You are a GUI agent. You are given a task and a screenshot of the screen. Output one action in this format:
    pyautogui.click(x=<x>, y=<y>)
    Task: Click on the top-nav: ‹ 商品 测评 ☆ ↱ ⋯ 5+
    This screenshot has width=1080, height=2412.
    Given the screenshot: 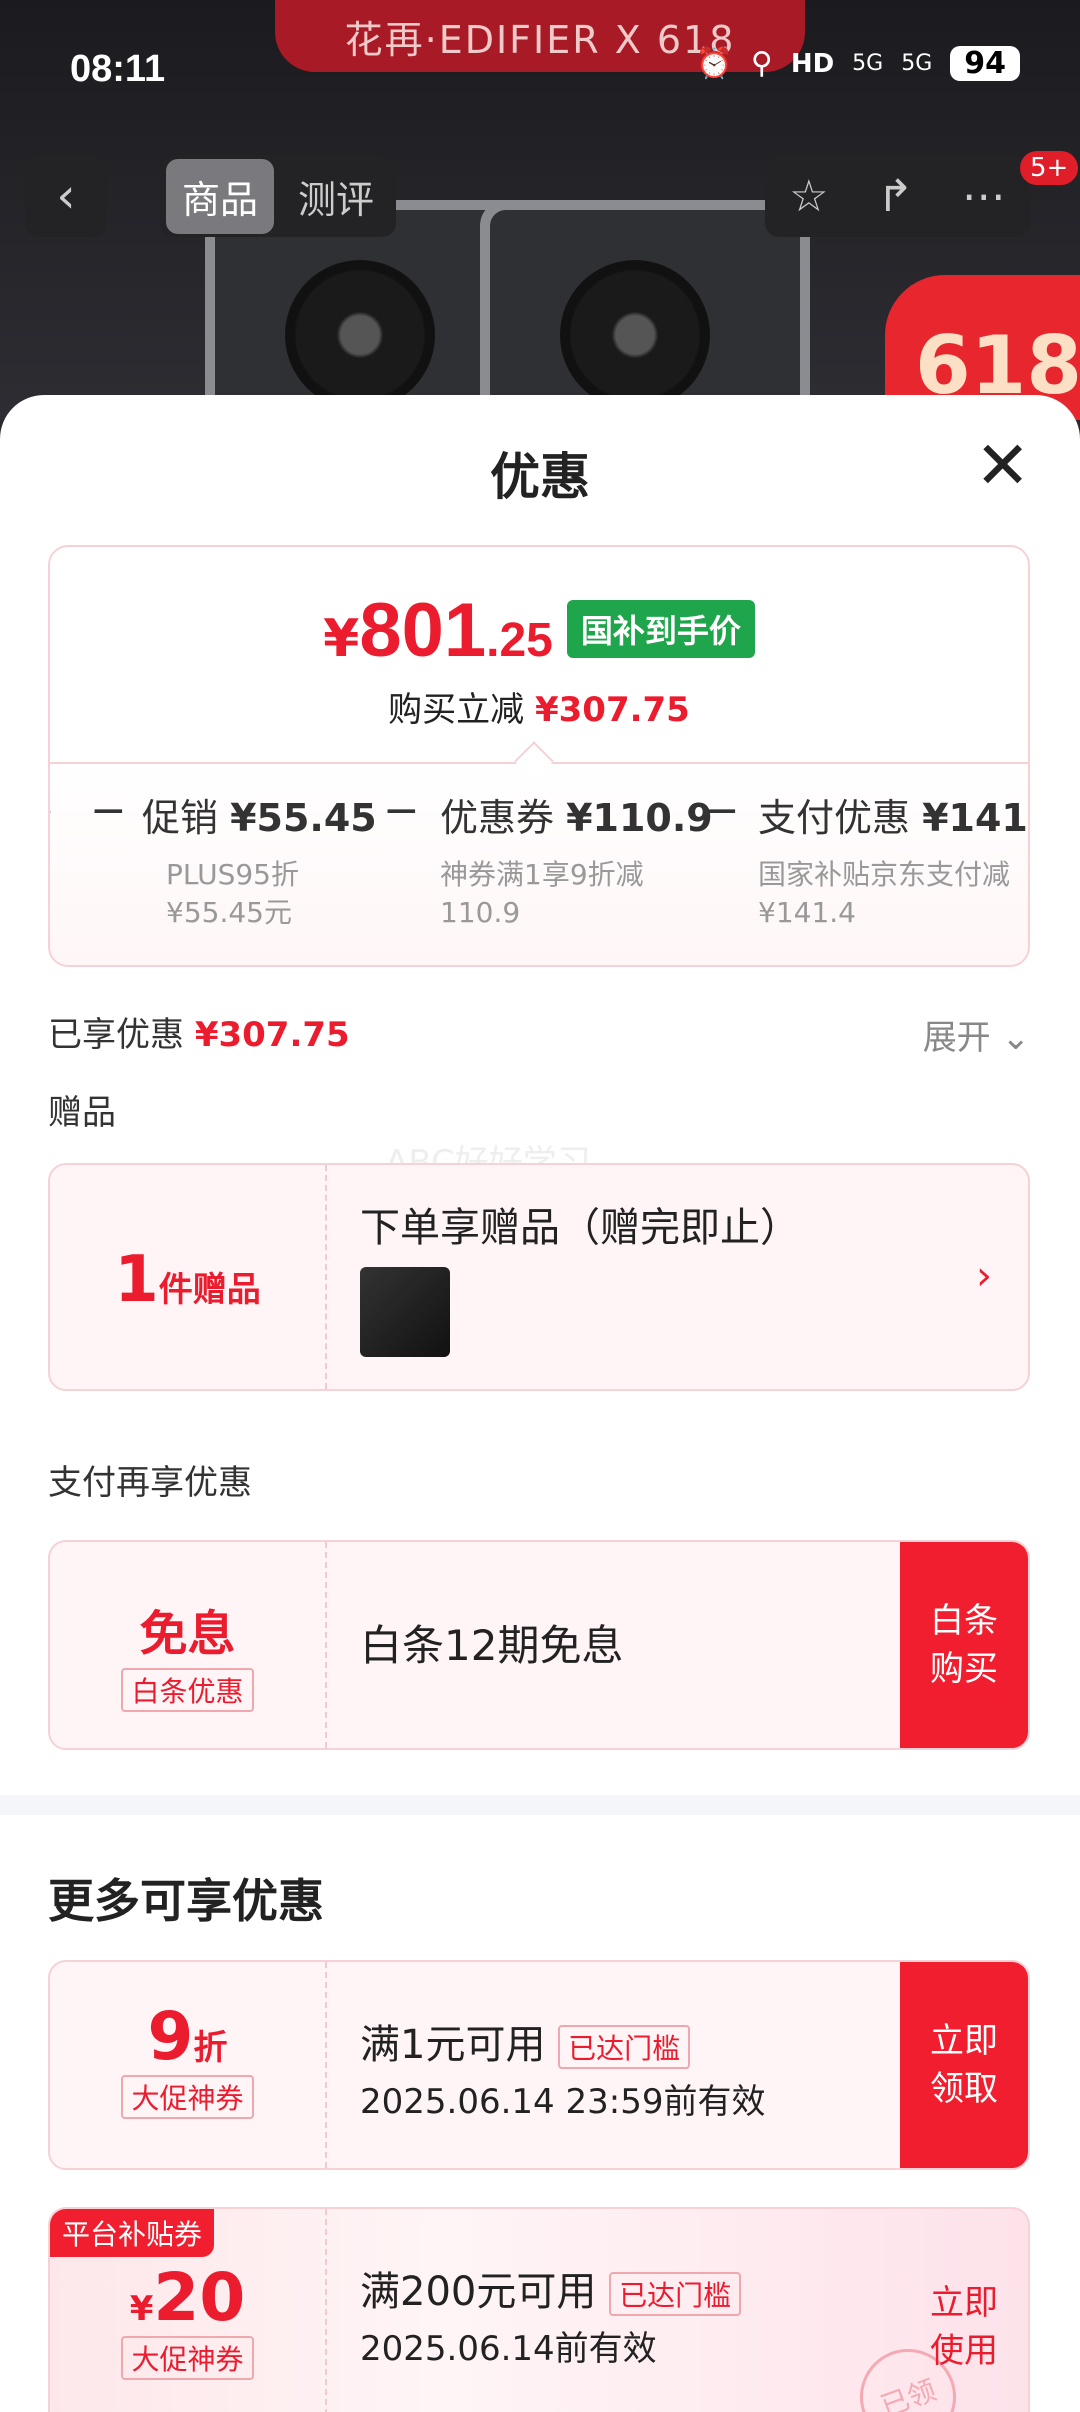 What is the action you would take?
    pyautogui.click(x=540, y=198)
    